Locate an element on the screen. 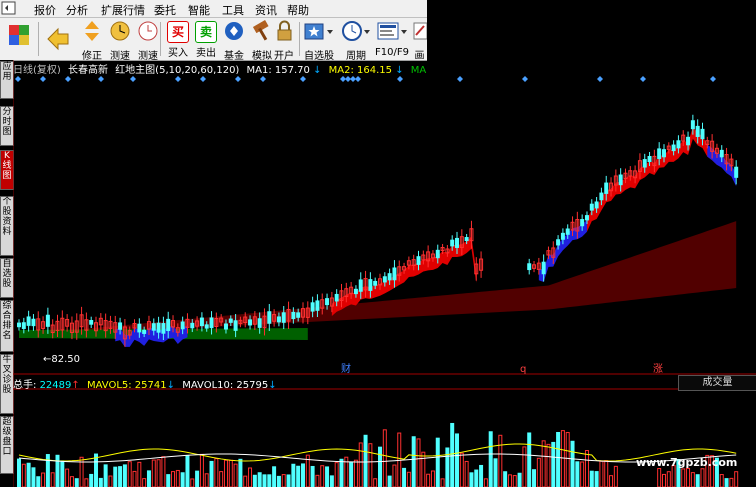 The width and height of the screenshot is (756, 487). sell-button: 卖 卖出 is located at coordinates (206, 39).